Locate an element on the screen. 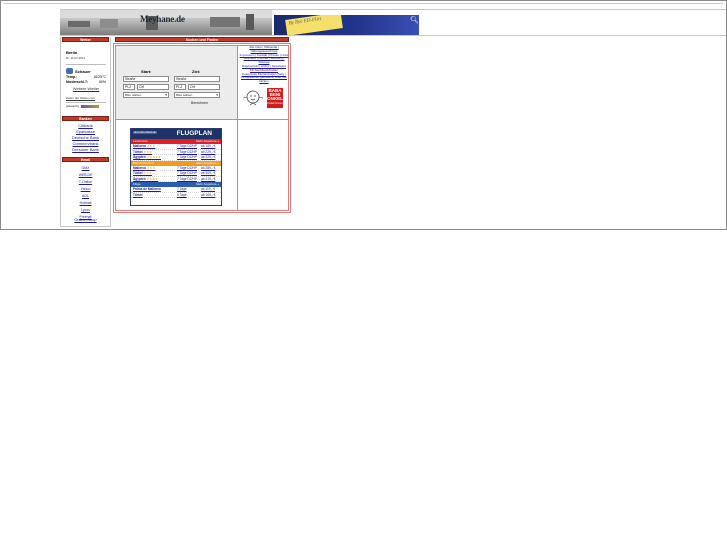 This screenshot has width=727, height=545. weather-rain-row: Niederschl.?: 60% is located at coordinates (86, 82).